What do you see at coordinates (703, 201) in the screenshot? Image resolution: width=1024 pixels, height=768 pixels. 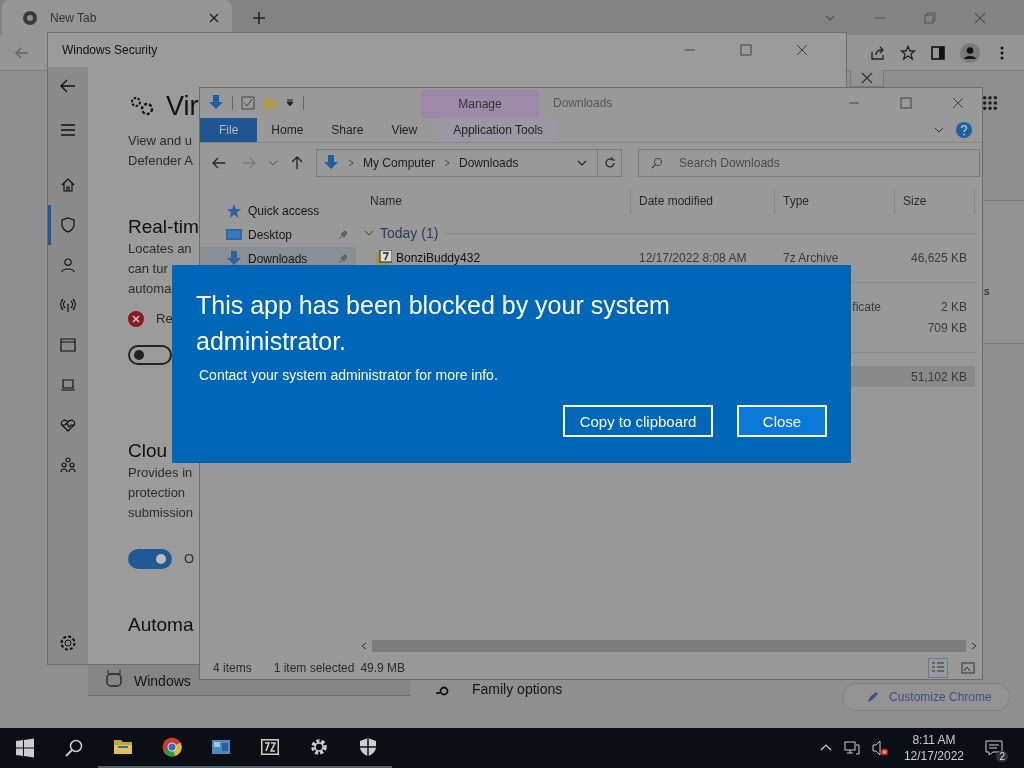 I see `column-header: Date modified` at bounding box center [703, 201].